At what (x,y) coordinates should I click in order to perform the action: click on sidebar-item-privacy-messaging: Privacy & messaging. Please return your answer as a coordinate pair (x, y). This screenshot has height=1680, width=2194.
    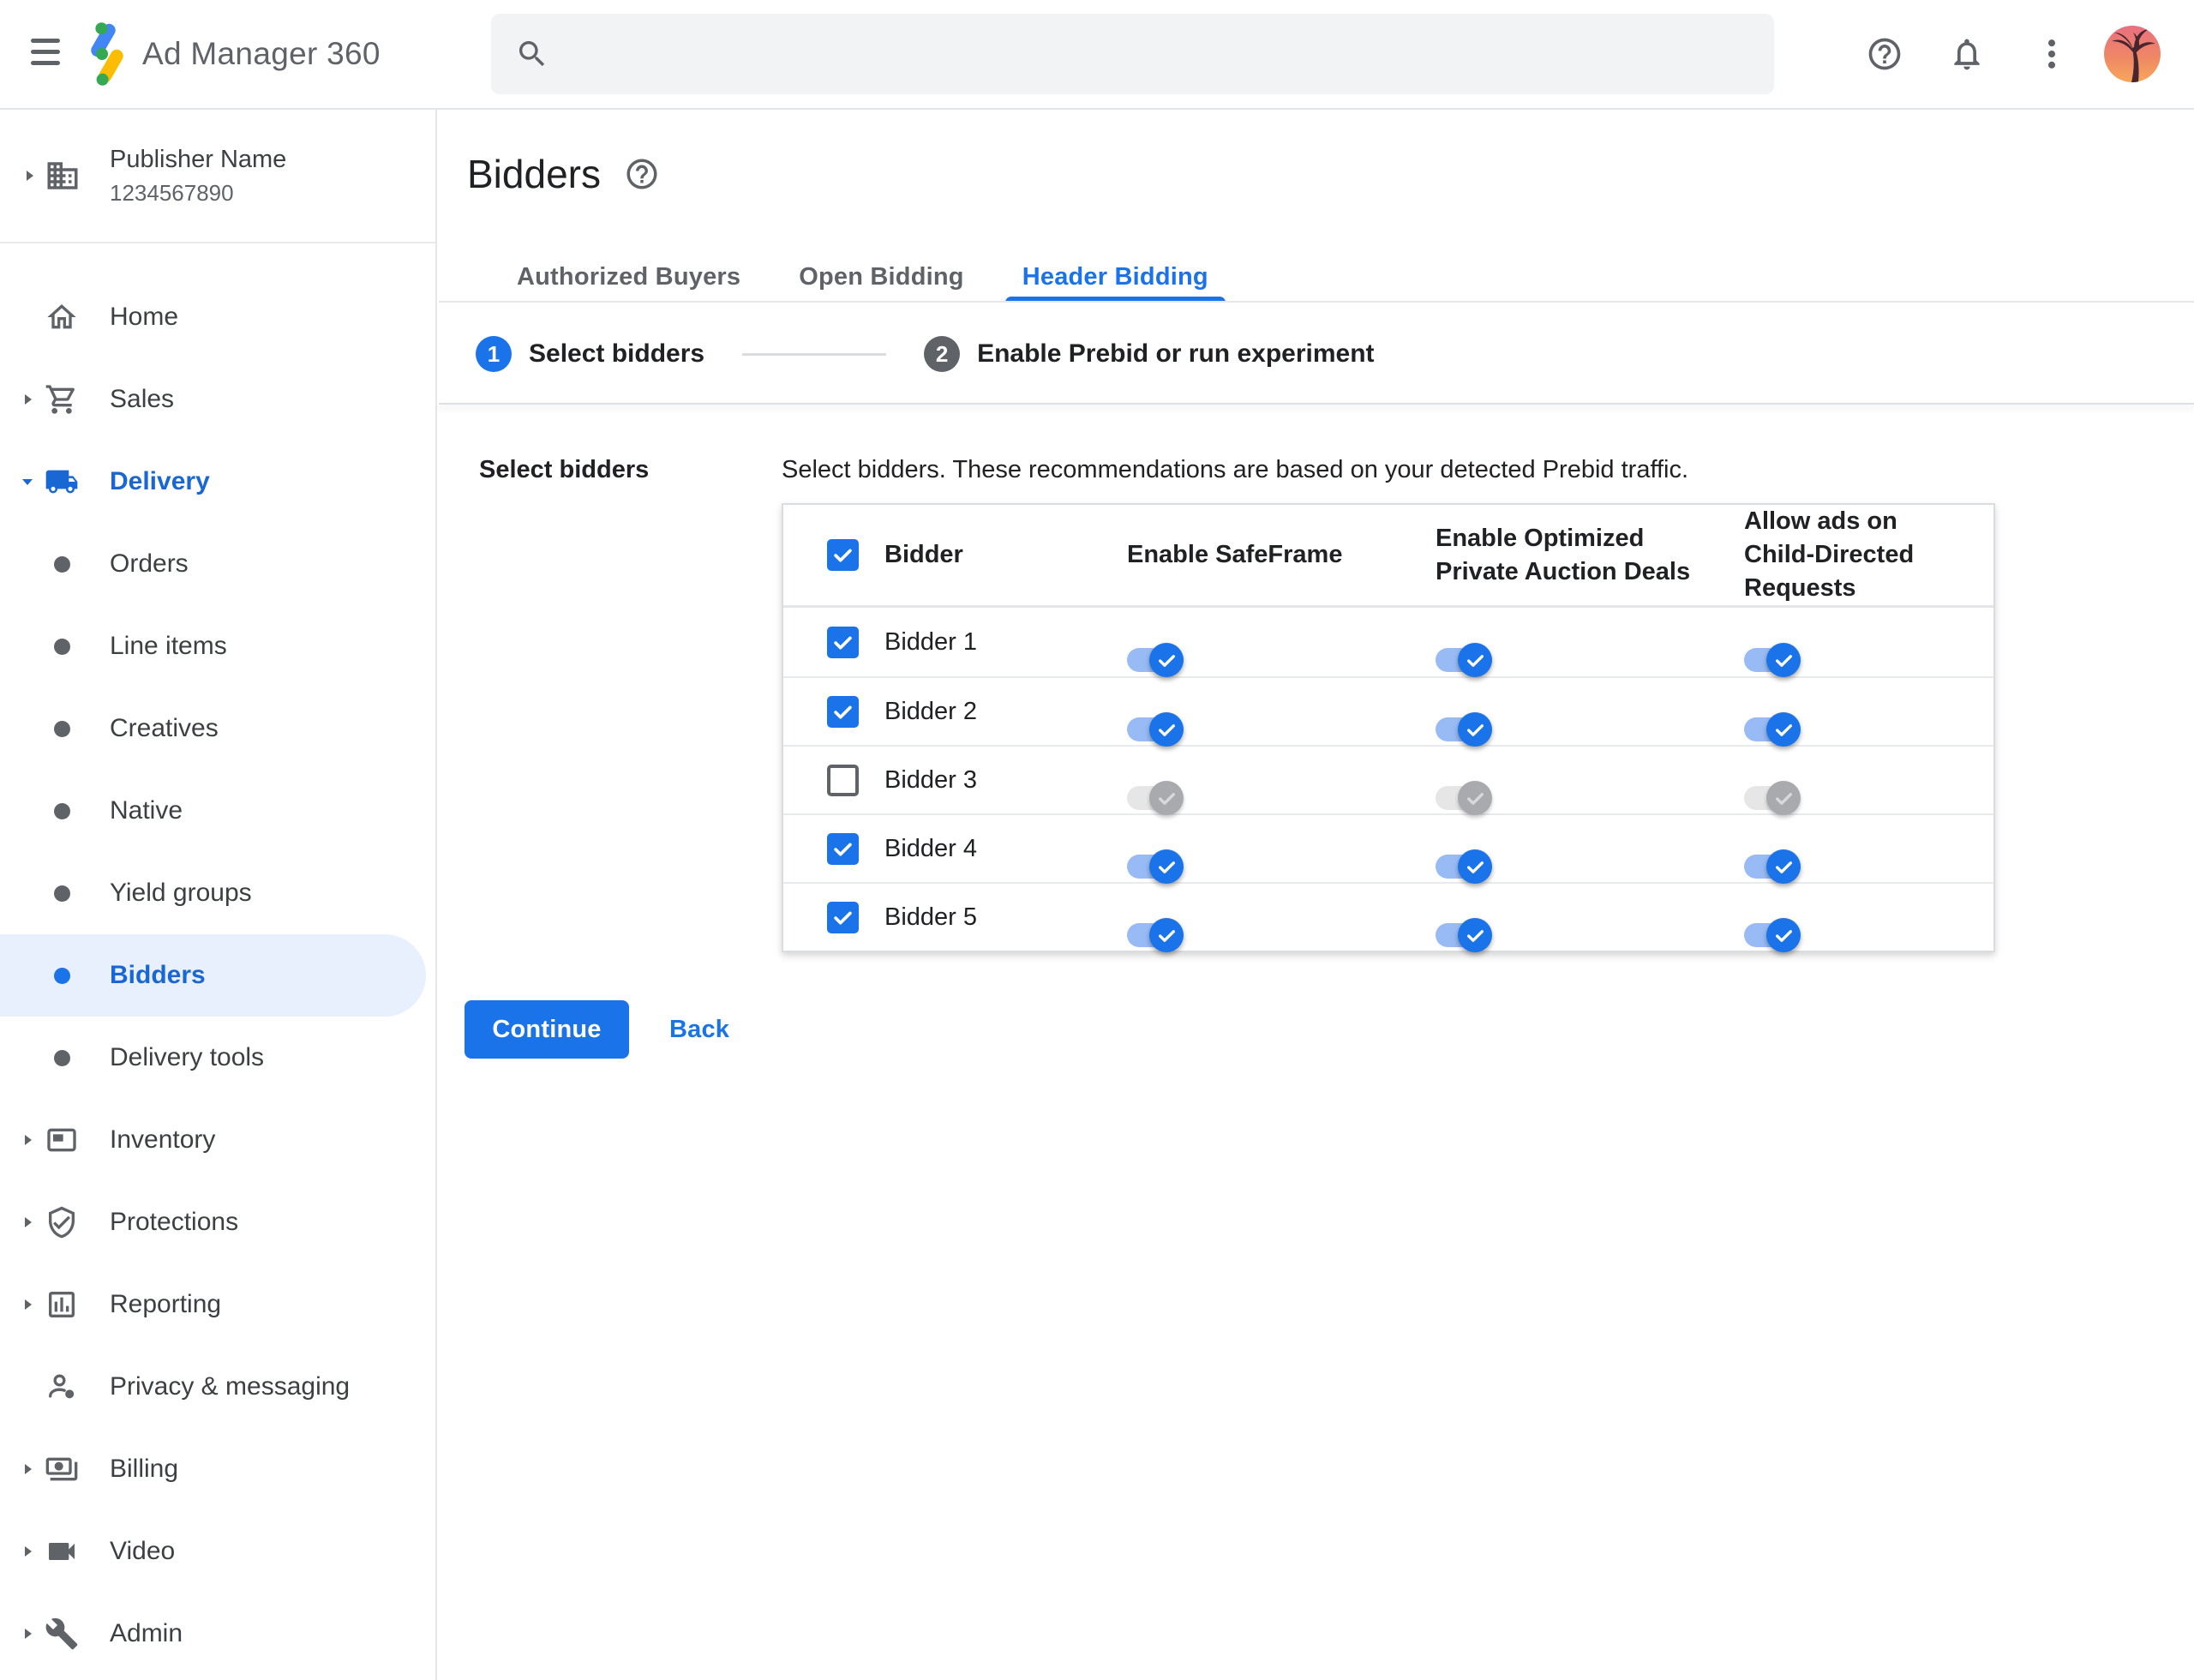
    Looking at the image, I should click on (217, 1387).